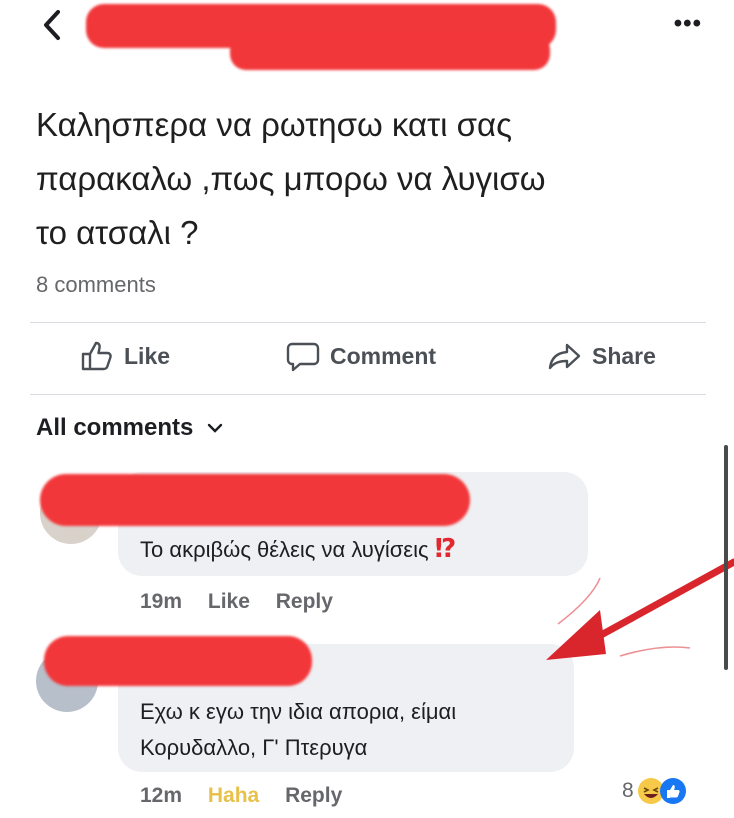  What do you see at coordinates (161, 795) in the screenshot?
I see `comment-time: 12m` at bounding box center [161, 795].